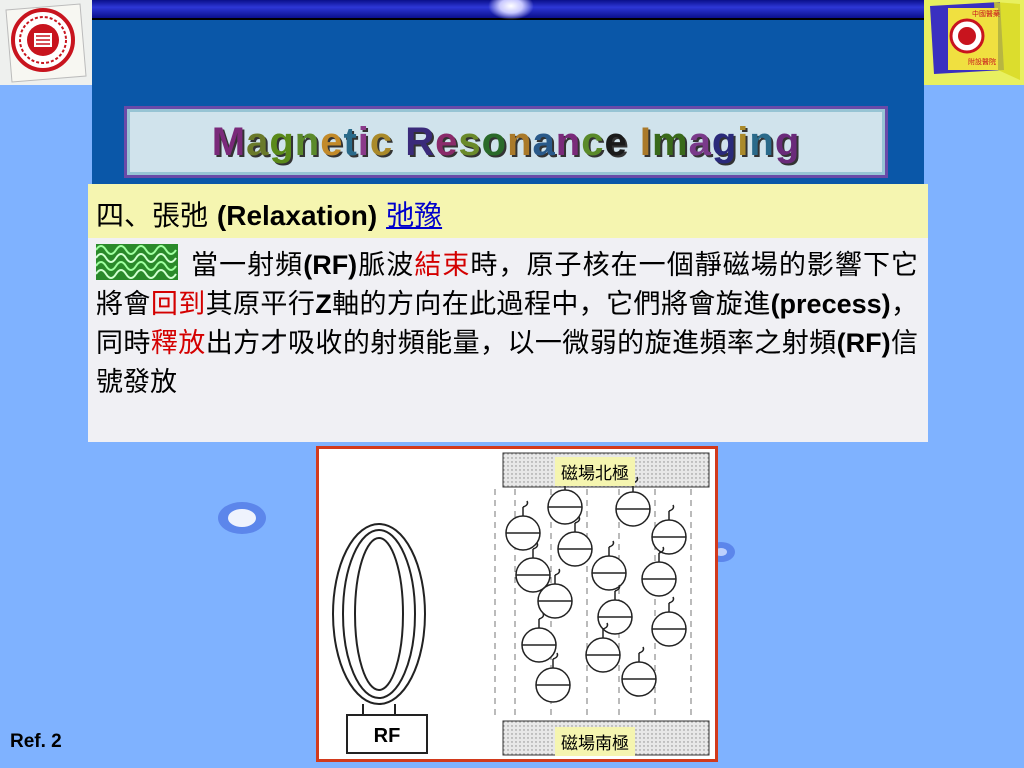 The height and width of the screenshot is (768, 1024). What do you see at coordinates (260, 304) in the screenshot?
I see `body-seg: 其原平行` at bounding box center [260, 304].